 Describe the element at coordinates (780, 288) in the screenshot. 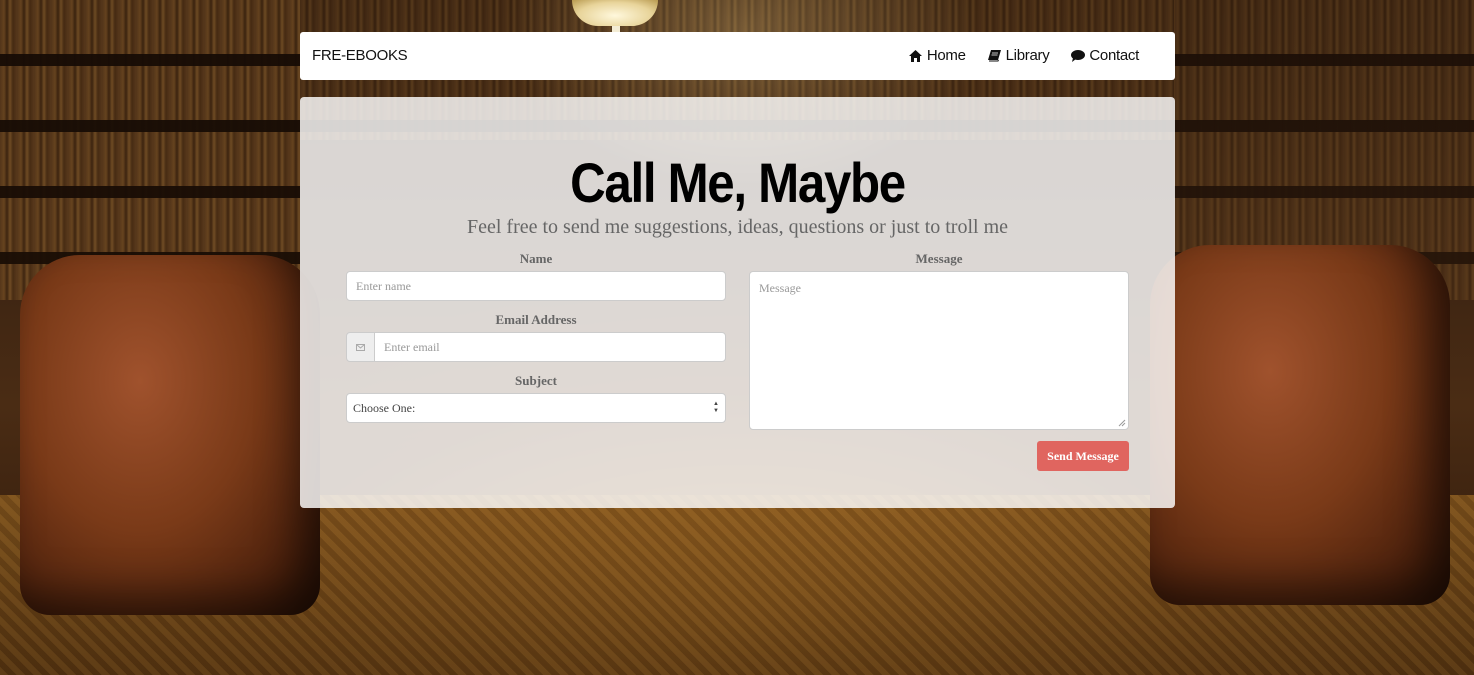

I see `message-placeholder: Message` at that location.